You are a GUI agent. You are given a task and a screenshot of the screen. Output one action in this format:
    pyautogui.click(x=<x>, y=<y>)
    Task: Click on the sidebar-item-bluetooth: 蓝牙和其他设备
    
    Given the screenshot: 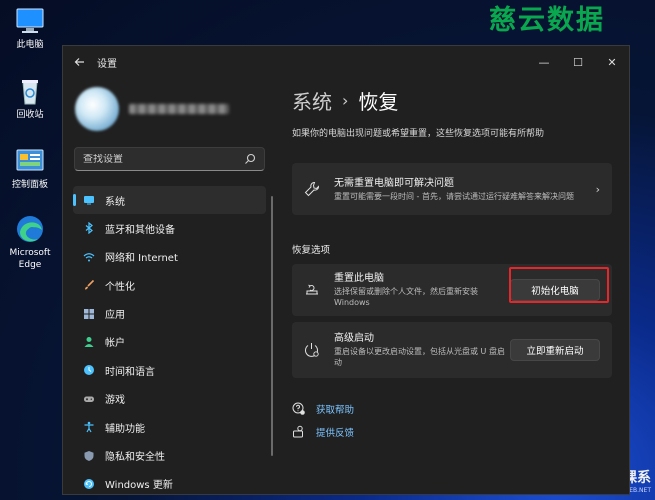 What is the action you would take?
    pyautogui.click(x=169, y=228)
    